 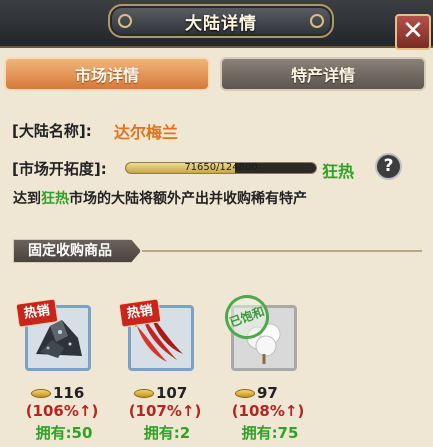 What do you see at coordinates (388, 166) in the screenshot?
I see `help-button: ?` at bounding box center [388, 166].